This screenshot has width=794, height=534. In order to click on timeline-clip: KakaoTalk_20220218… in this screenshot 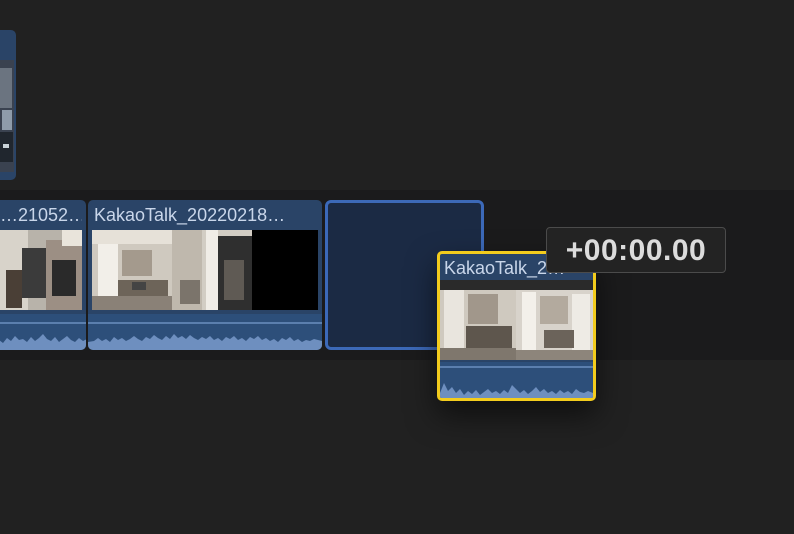, I will do `click(205, 275)`.